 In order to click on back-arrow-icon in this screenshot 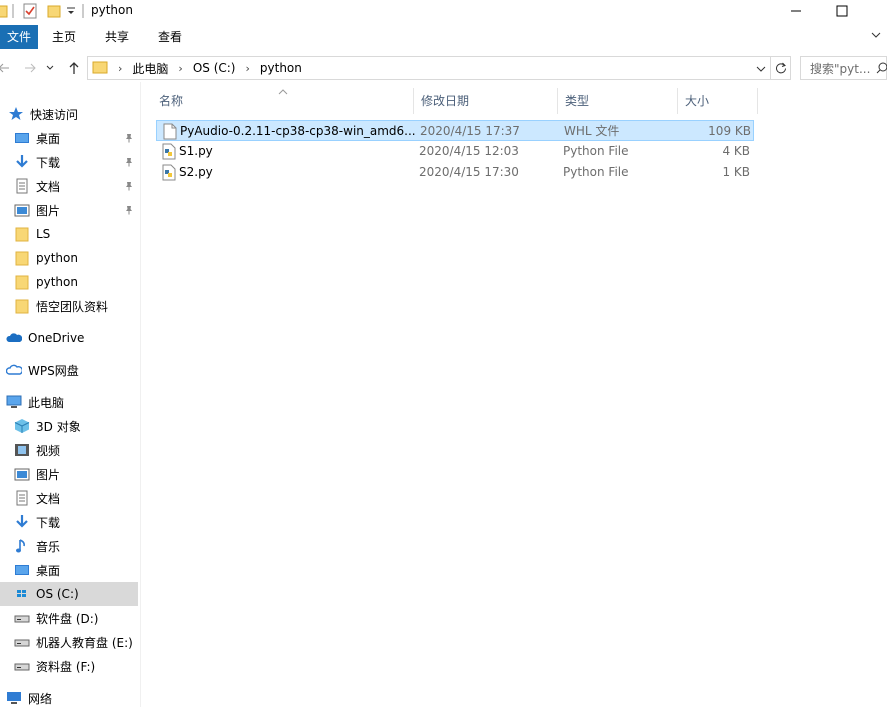, I will do `click(7, 68)`.